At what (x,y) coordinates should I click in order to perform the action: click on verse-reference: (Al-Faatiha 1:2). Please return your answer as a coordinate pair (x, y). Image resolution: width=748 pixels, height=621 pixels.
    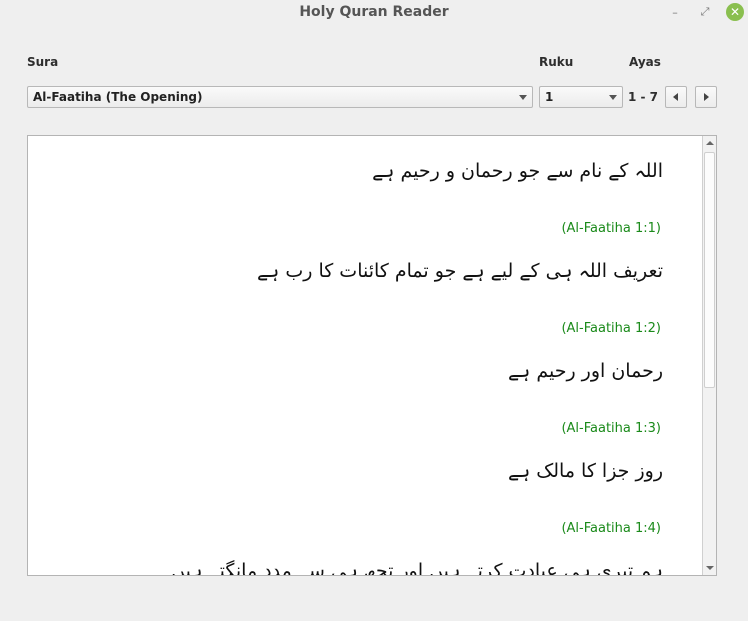
    Looking at the image, I should click on (611, 328).